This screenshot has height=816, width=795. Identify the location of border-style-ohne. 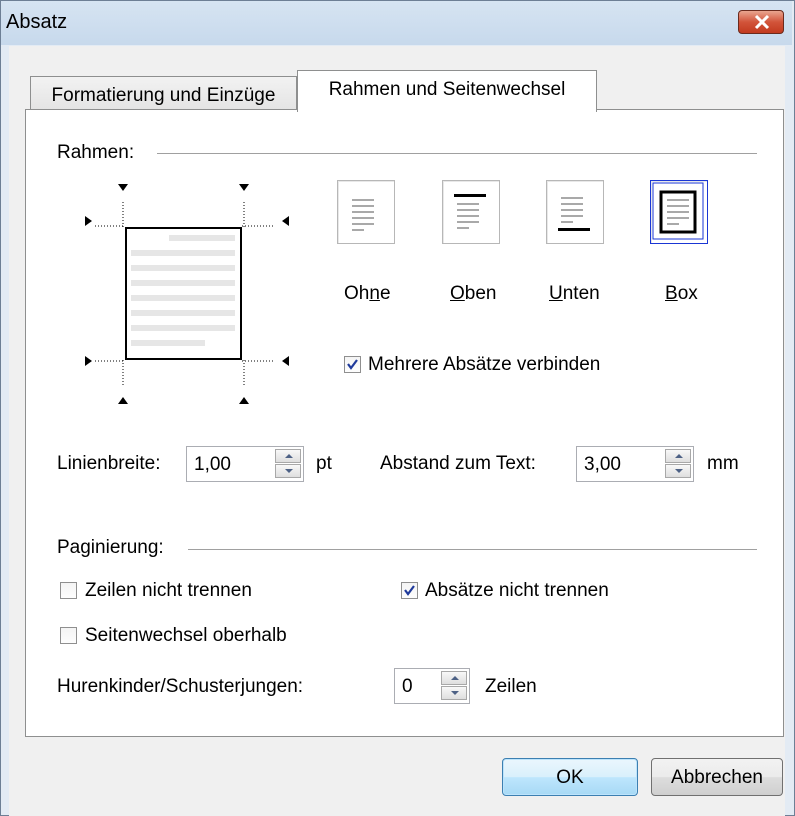
(366, 212).